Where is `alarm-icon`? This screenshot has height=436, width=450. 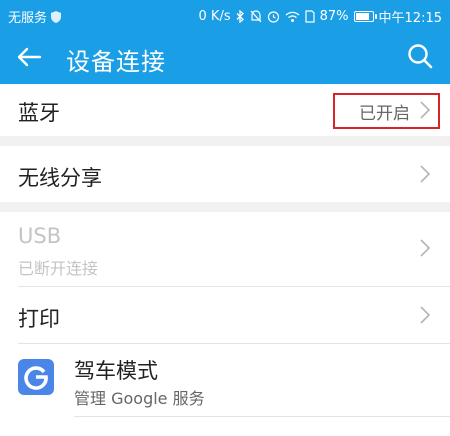
alarm-icon is located at coordinates (273, 17).